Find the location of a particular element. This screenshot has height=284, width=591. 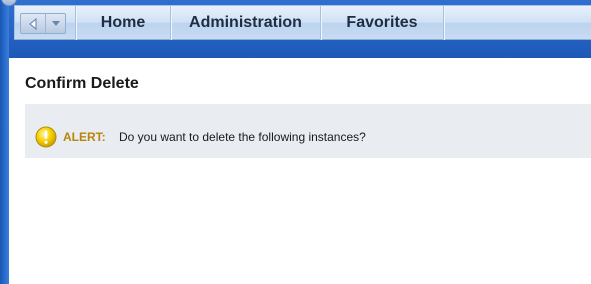

alert-label: ALERT: is located at coordinates (84, 137).